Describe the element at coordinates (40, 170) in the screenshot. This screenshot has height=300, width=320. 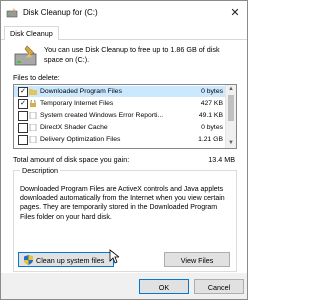
I see `description-legend: Description` at that location.